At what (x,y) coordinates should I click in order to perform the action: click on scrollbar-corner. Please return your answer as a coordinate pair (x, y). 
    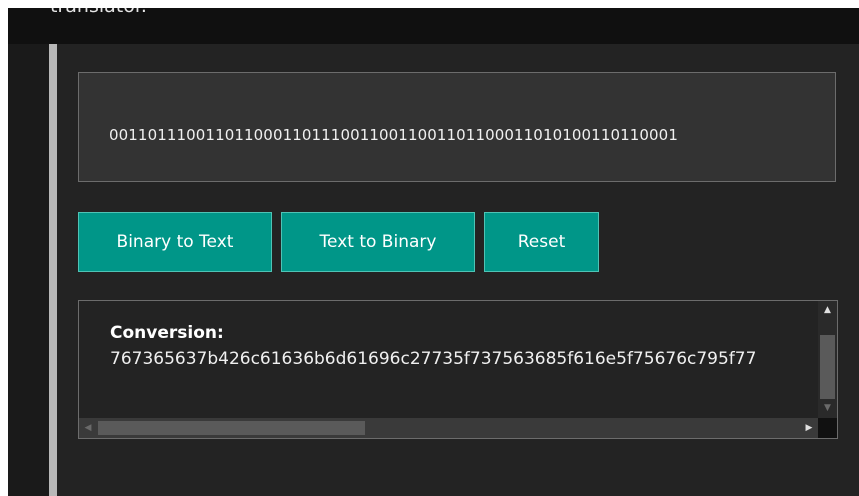
    Looking at the image, I should click on (827, 428).